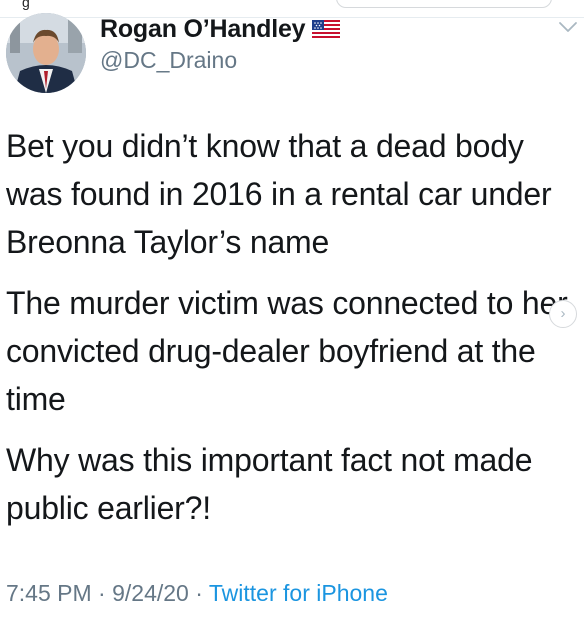  What do you see at coordinates (150, 593) in the screenshot?
I see `tweet-date: 9/24/20` at bounding box center [150, 593].